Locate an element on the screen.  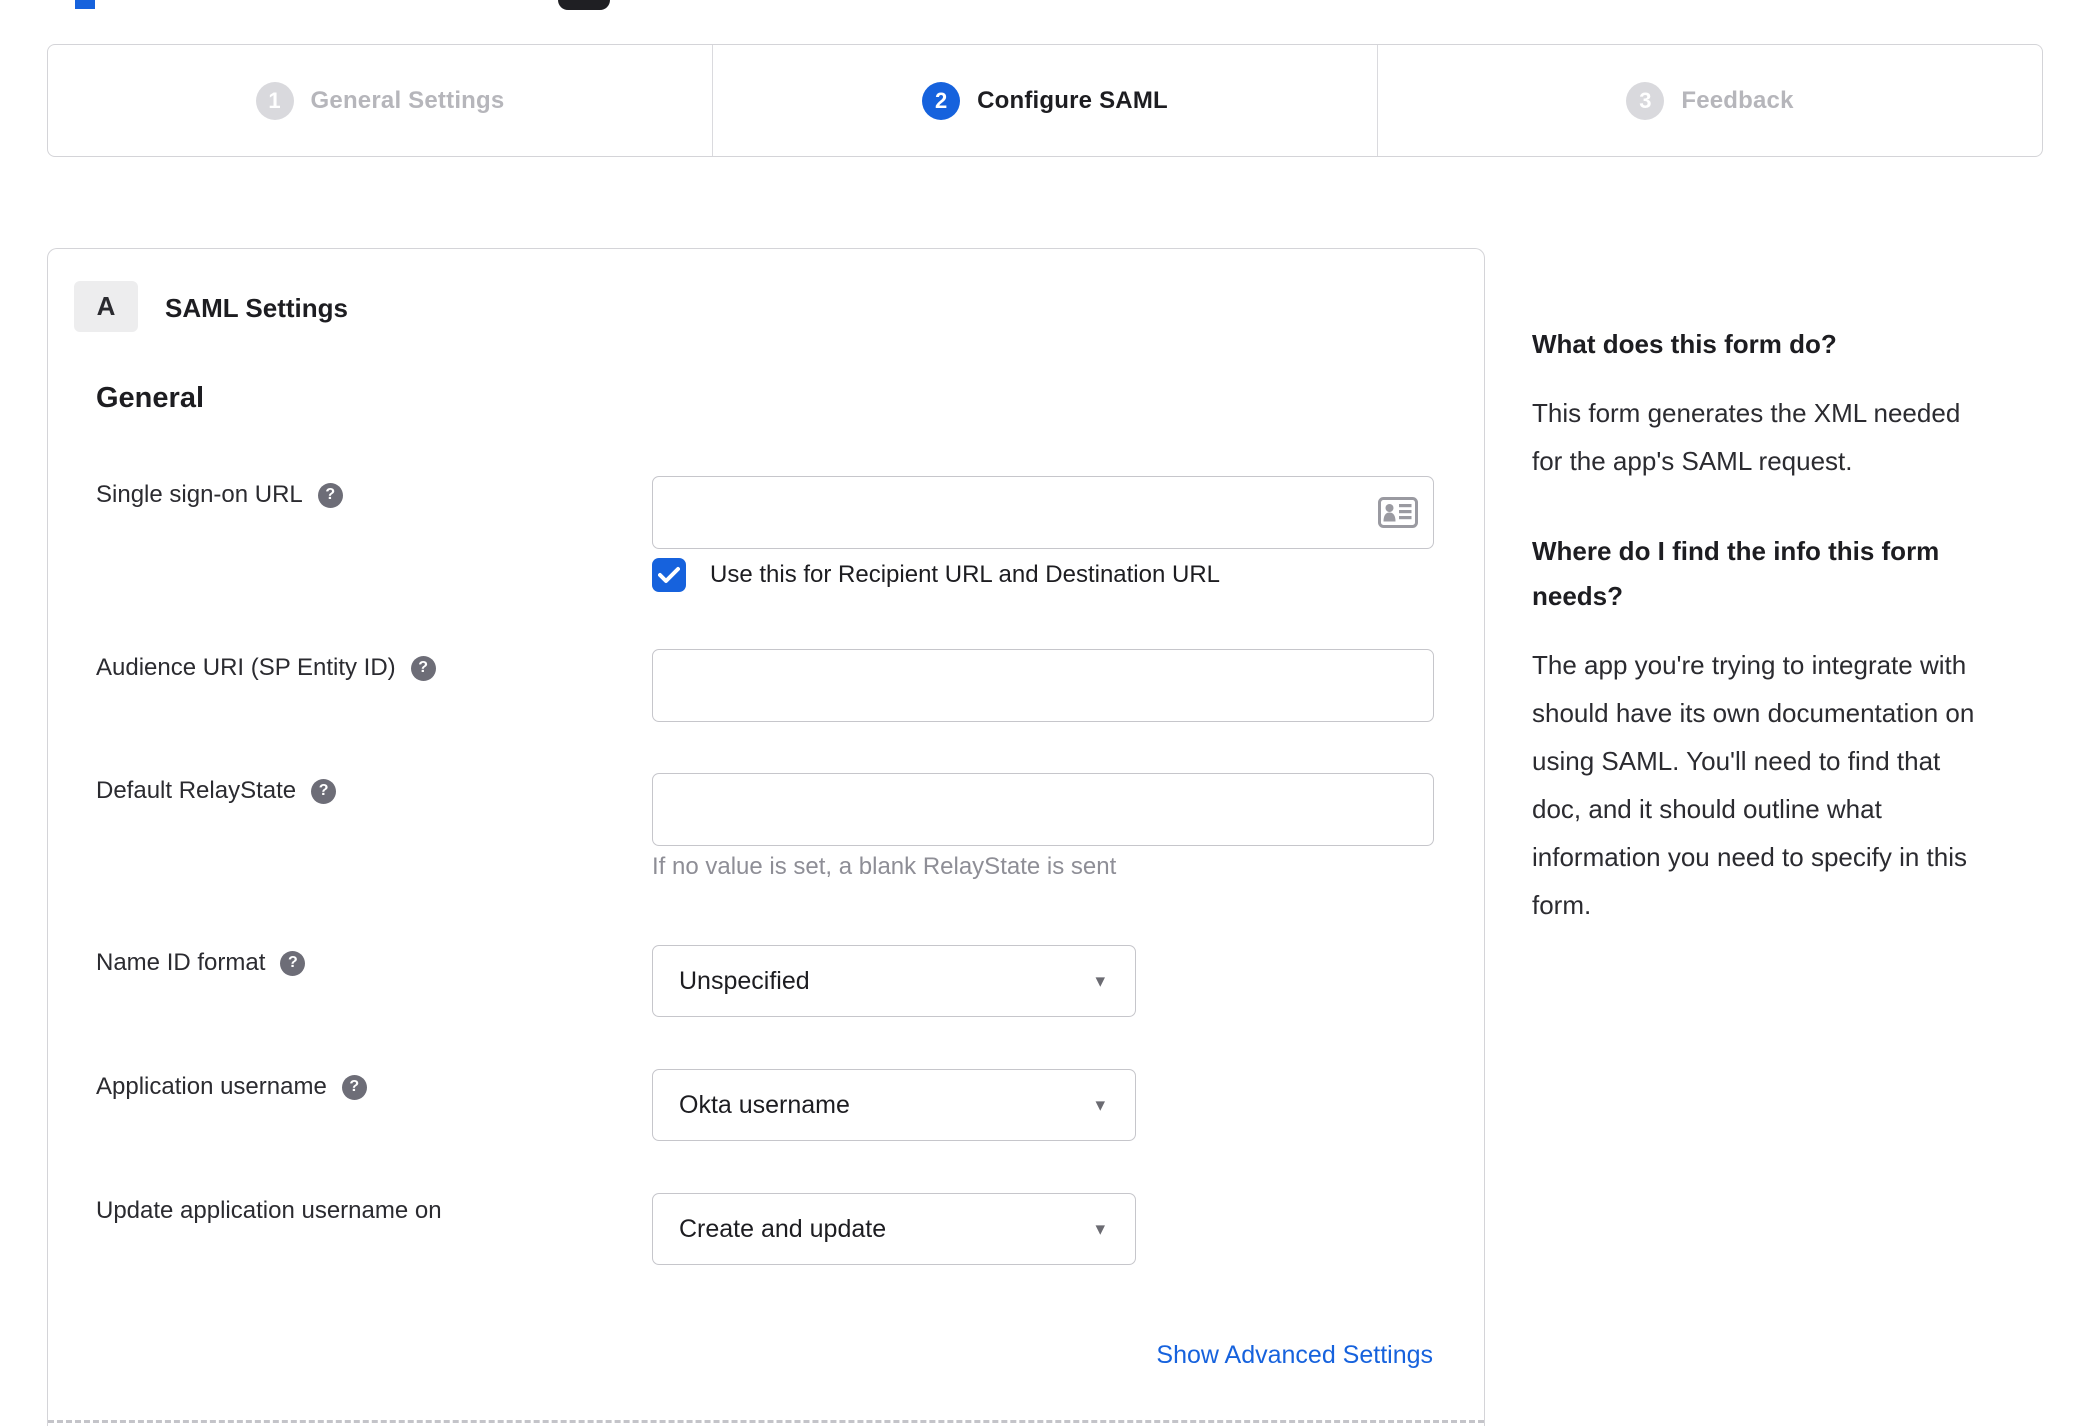
name-id-format-label-row: Name ID format ? is located at coordinates (201, 963).